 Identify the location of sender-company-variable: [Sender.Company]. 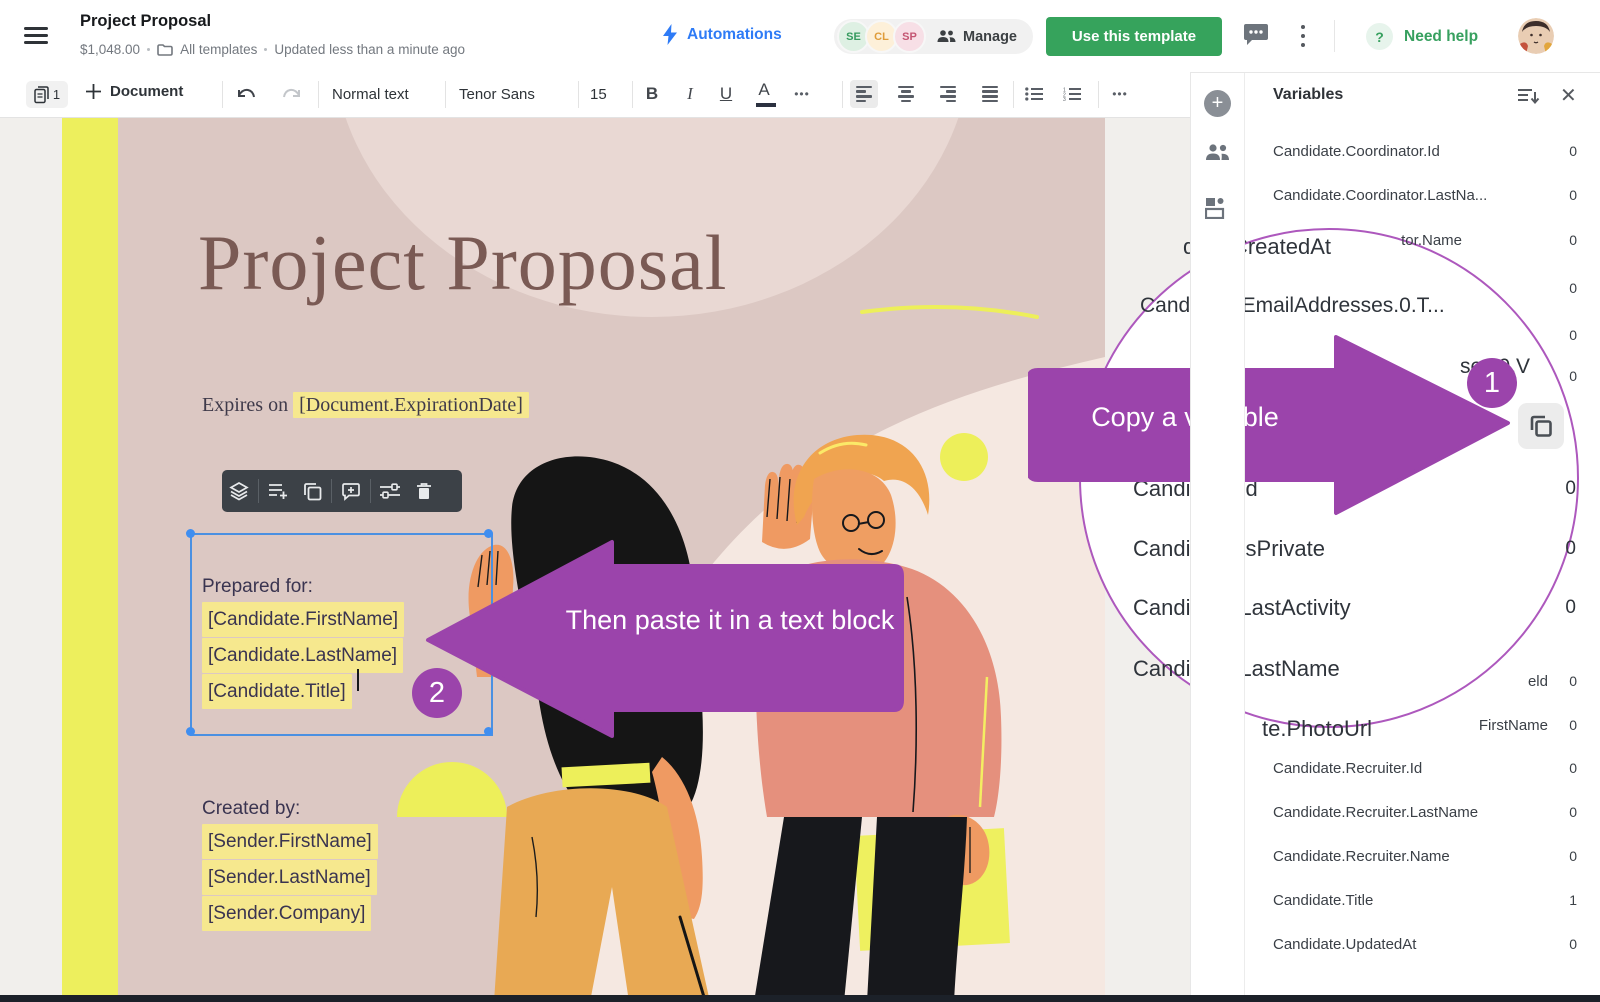
(287, 913).